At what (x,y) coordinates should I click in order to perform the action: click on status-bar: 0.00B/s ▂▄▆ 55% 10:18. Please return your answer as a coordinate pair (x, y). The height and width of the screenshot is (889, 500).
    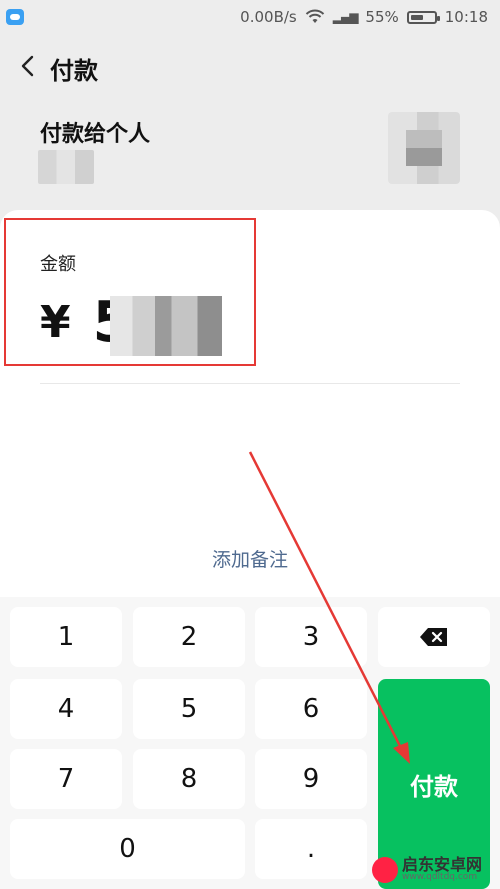
    Looking at the image, I should click on (250, 18).